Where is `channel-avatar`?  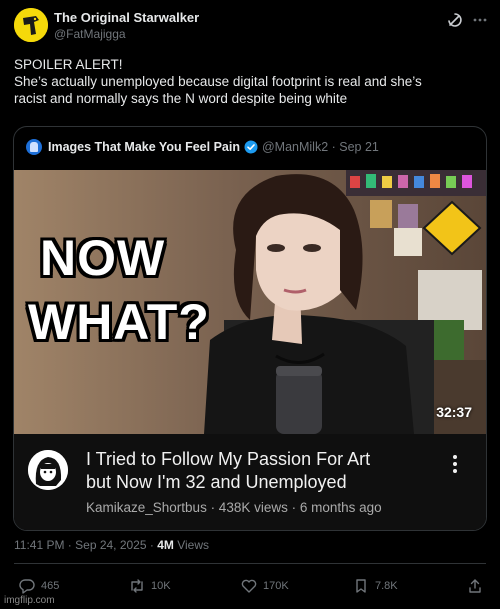
channel-avatar is located at coordinates (48, 470).